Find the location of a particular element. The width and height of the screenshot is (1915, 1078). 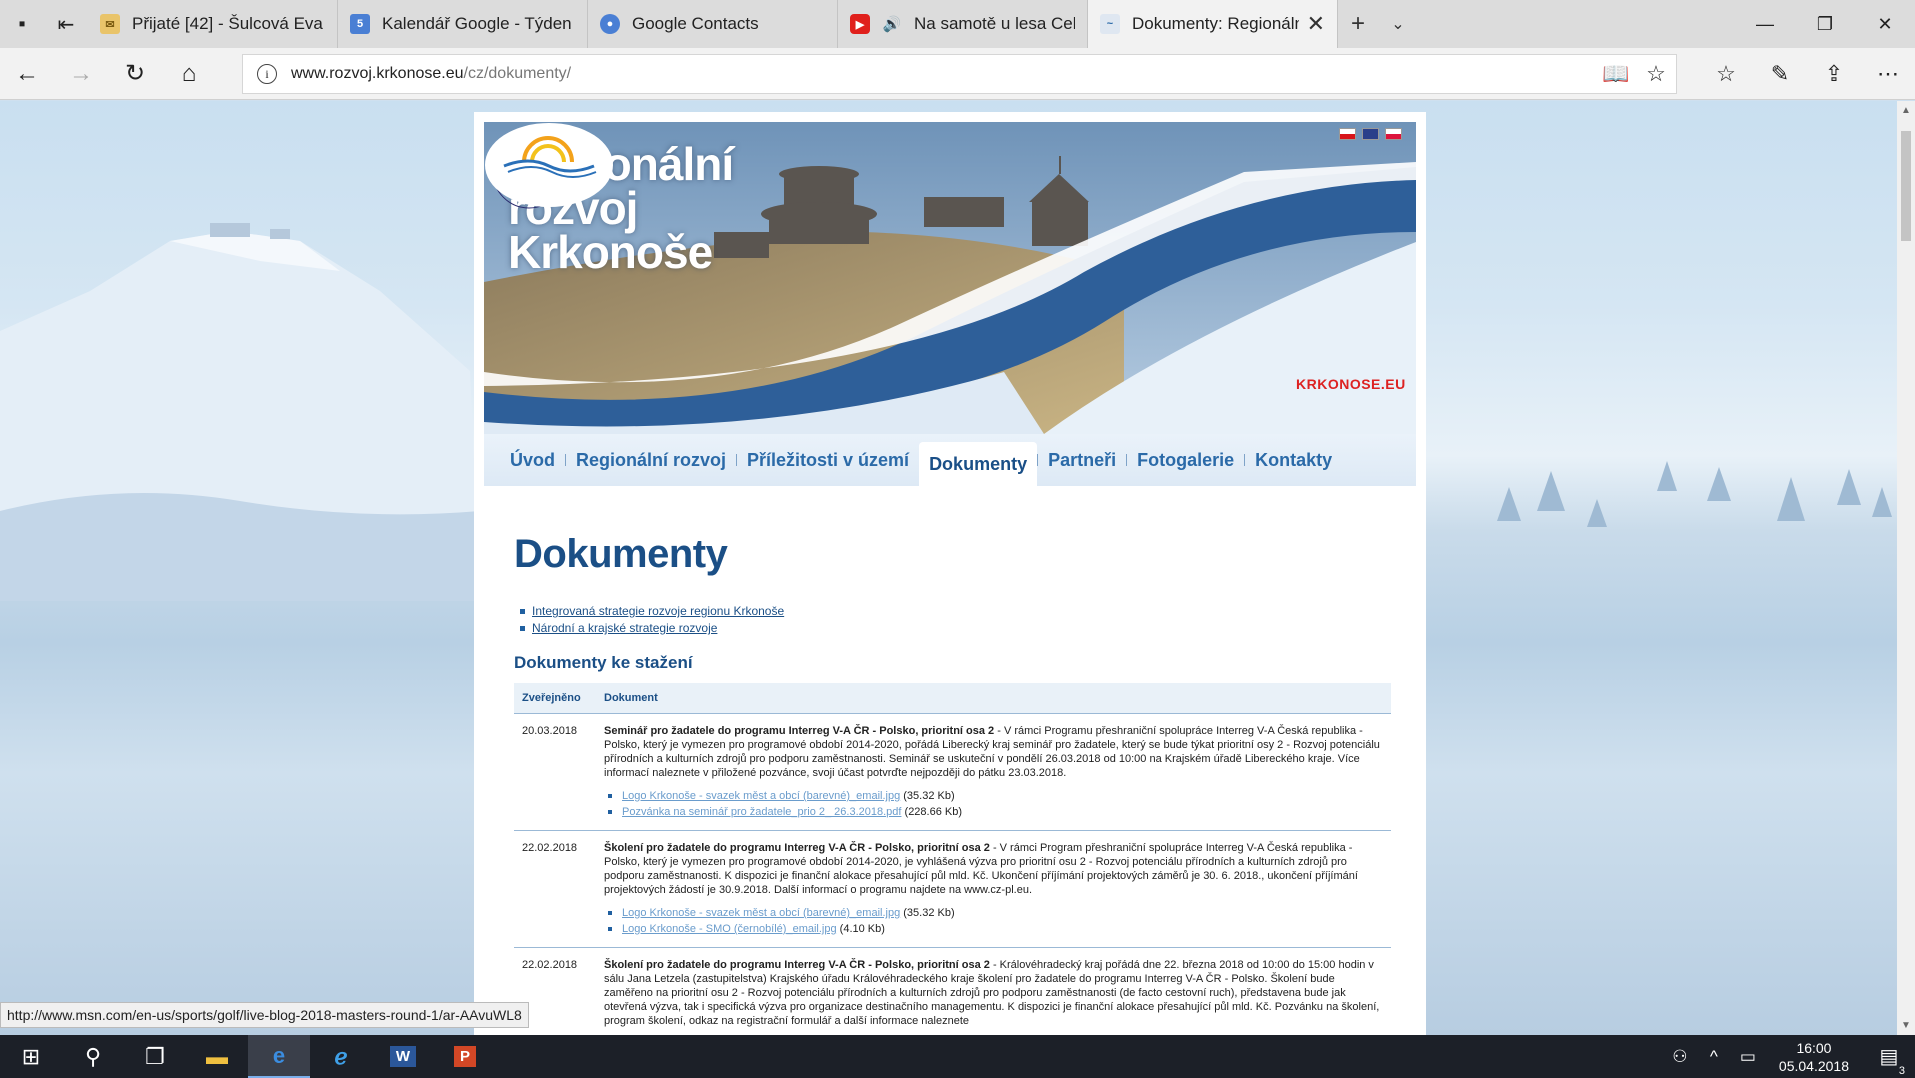

edge-icon: e is located at coordinates (279, 1056).